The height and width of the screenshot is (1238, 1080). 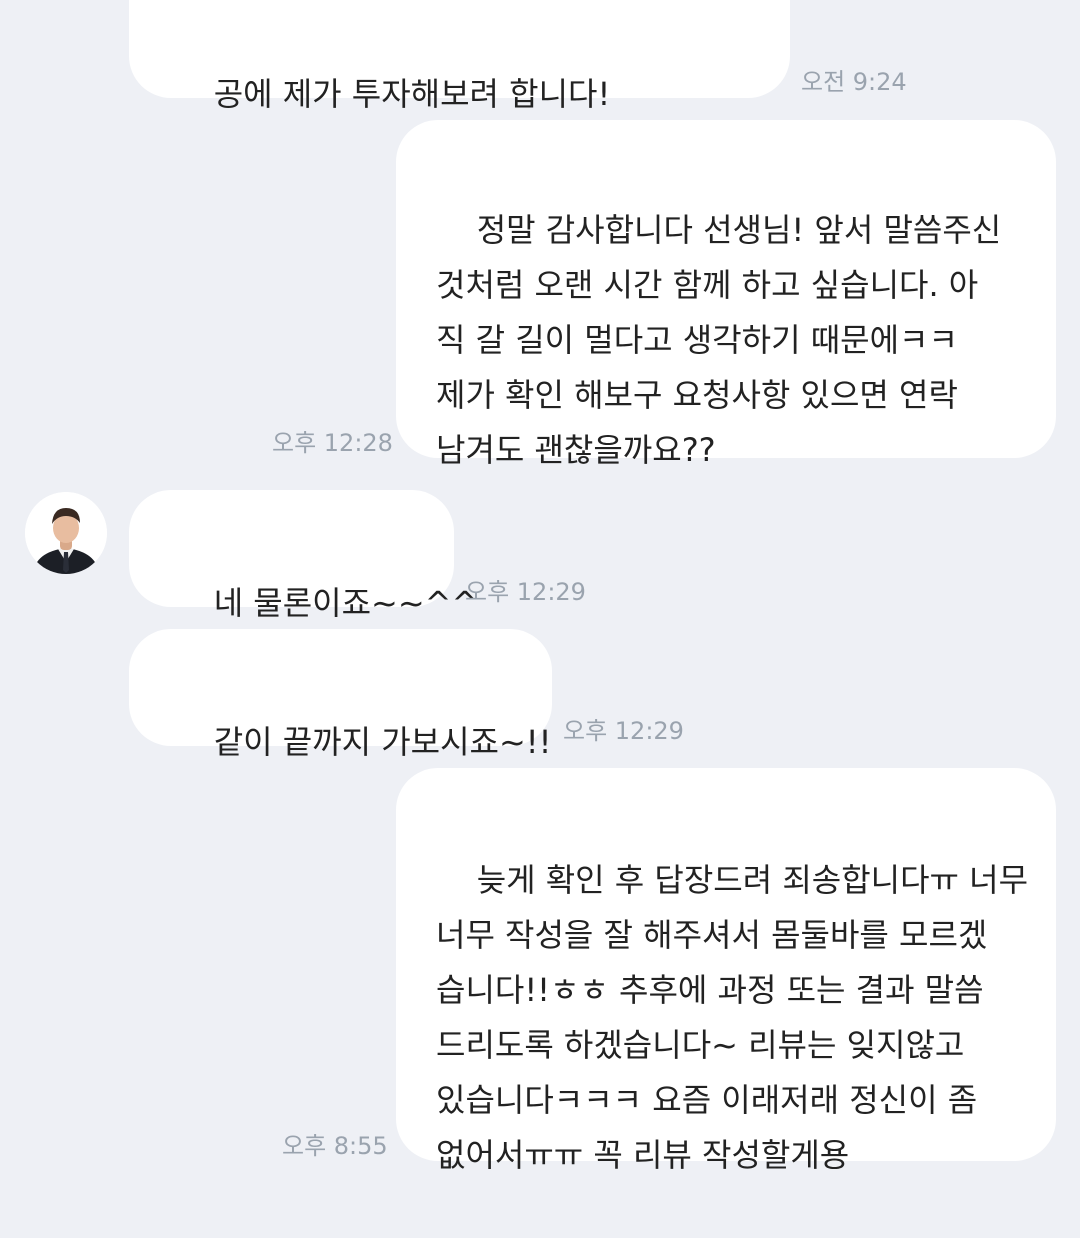 What do you see at coordinates (303, 556) in the screenshot?
I see `message-bubble-received: 네 물론이죠~~^^` at bounding box center [303, 556].